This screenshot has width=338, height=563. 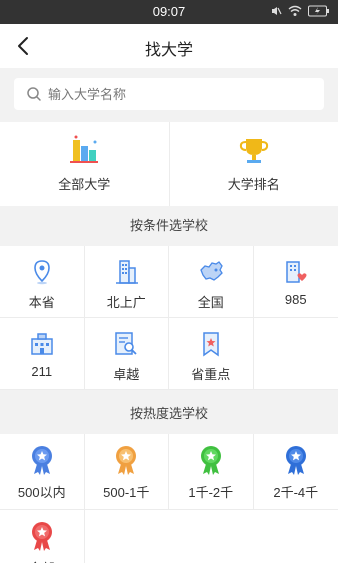 What do you see at coordinates (84, 184) in the screenshot?
I see `category-label: 全部大学` at bounding box center [84, 184].